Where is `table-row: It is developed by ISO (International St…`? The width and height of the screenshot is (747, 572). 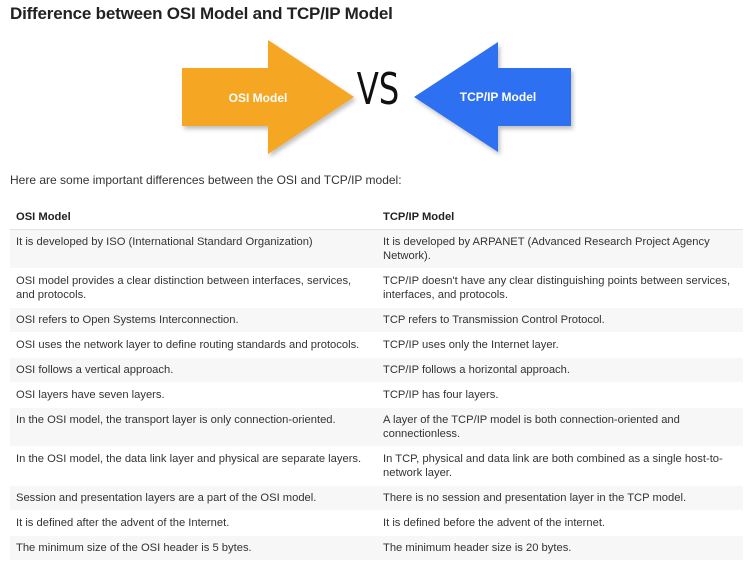
table-row: It is developed by ISO (International St… is located at coordinates (376, 249).